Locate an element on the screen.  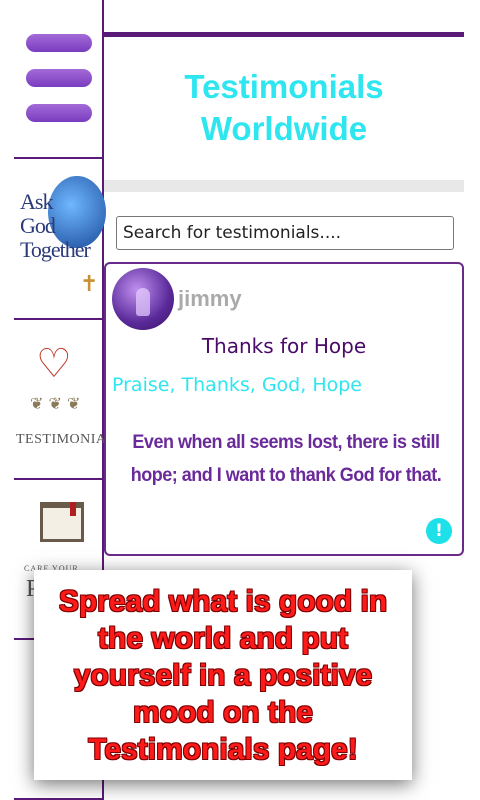
ask-logo-text: Ask God Together is located at coordinates (55, 225).